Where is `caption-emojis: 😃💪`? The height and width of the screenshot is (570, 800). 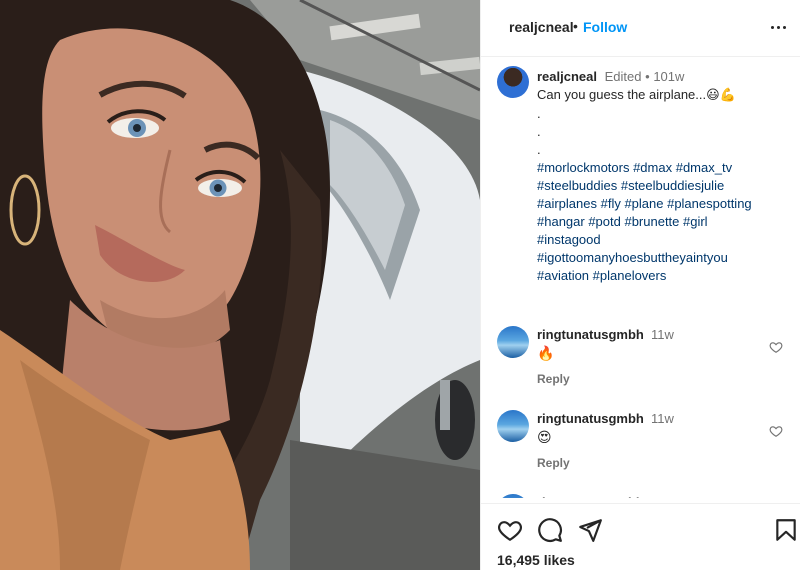 caption-emojis: 😃💪 is located at coordinates (721, 95).